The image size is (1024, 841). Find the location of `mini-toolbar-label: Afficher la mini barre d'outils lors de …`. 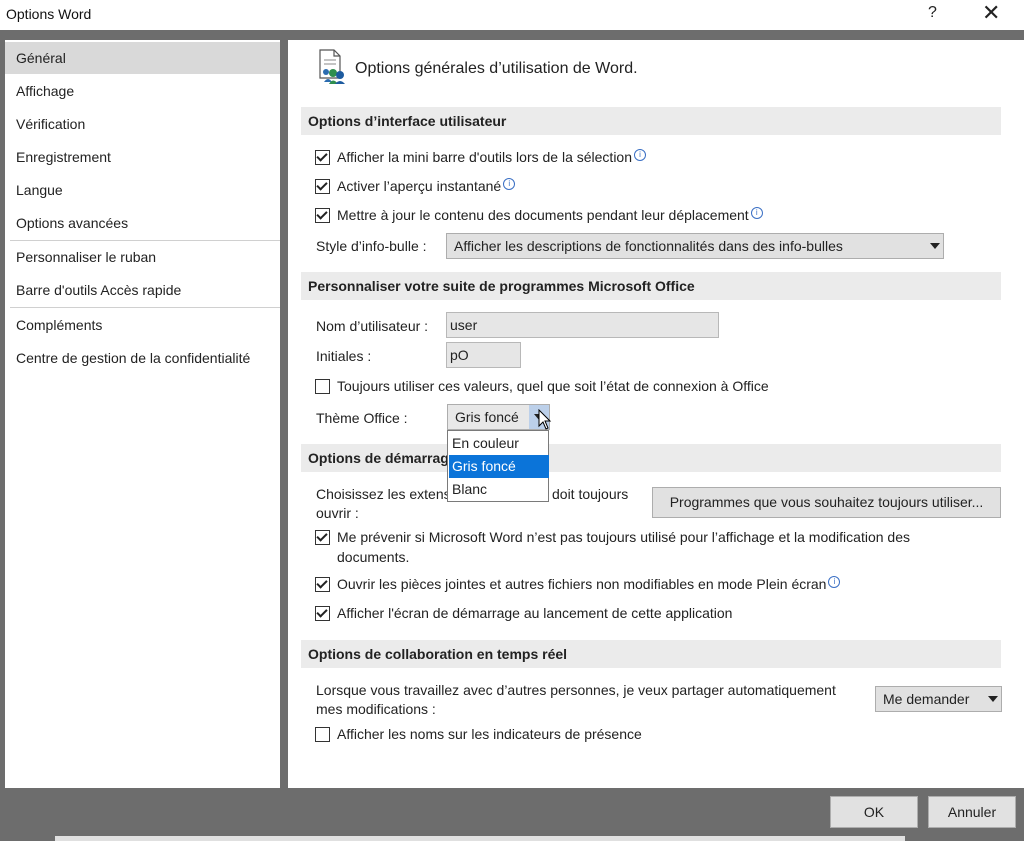

mini-toolbar-label: Afficher la mini barre d'outils lors de … is located at coordinates (484, 157).